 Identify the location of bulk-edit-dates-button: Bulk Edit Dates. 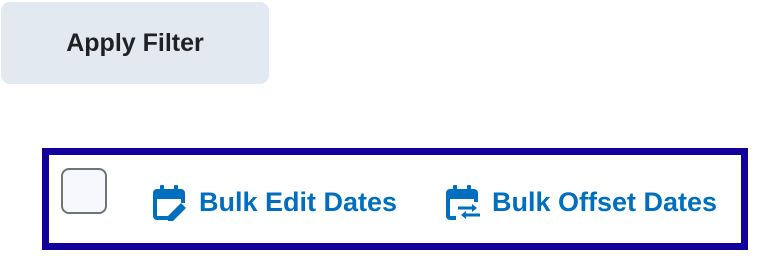
(274, 202).